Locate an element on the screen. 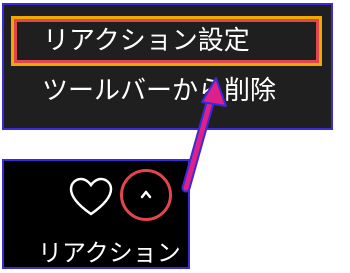 Image resolution: width=350 pixels, height=273 pixels. reaction-options-chevron-button is located at coordinates (146, 195).